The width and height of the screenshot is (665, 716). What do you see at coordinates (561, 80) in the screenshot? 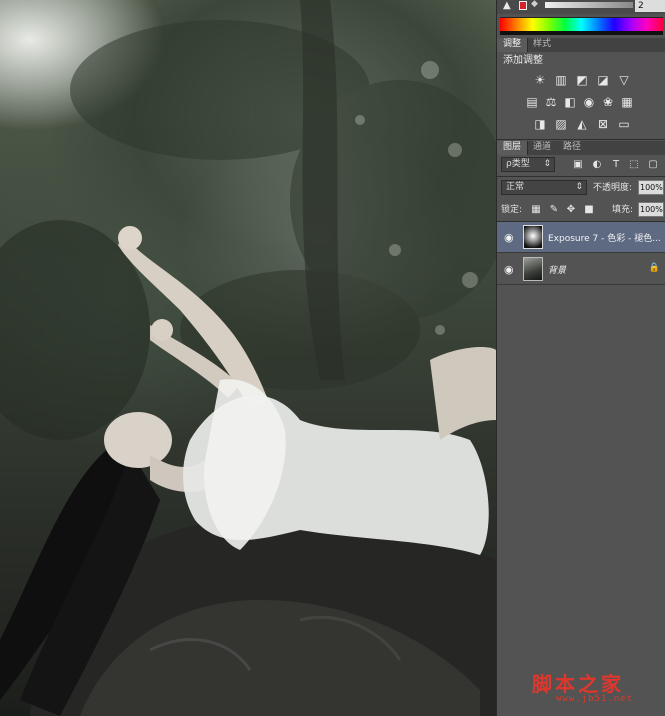
I see `levels-icon: ▥` at bounding box center [561, 80].